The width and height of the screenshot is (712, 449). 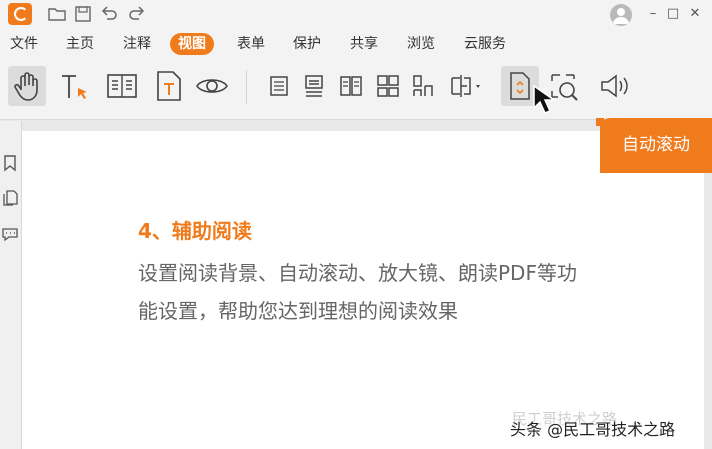 What do you see at coordinates (10, 198) in the screenshot?
I see `pages-icon` at bounding box center [10, 198].